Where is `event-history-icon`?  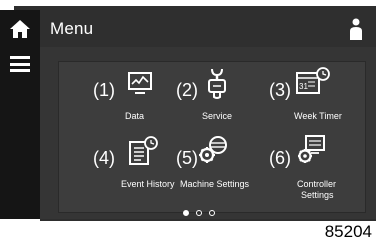
event-history-icon is located at coordinates (143, 150).